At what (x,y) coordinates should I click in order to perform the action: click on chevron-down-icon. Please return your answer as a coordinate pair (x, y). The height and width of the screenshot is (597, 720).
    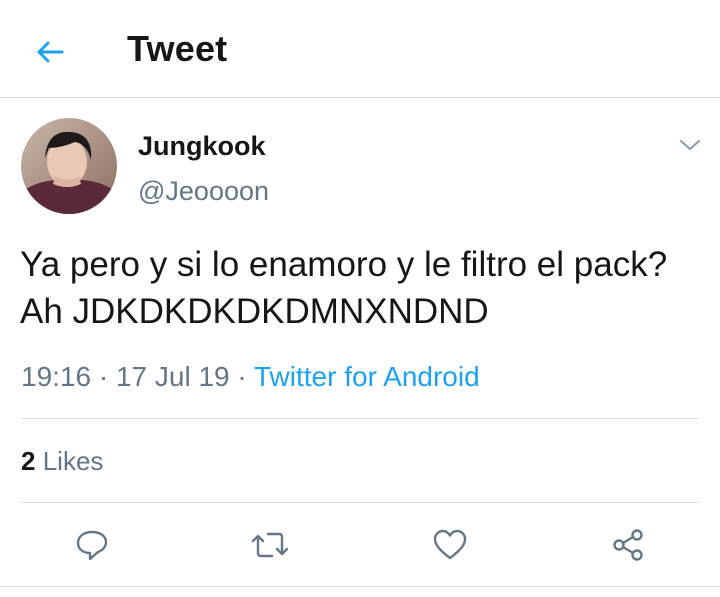
    Looking at the image, I should click on (690, 145).